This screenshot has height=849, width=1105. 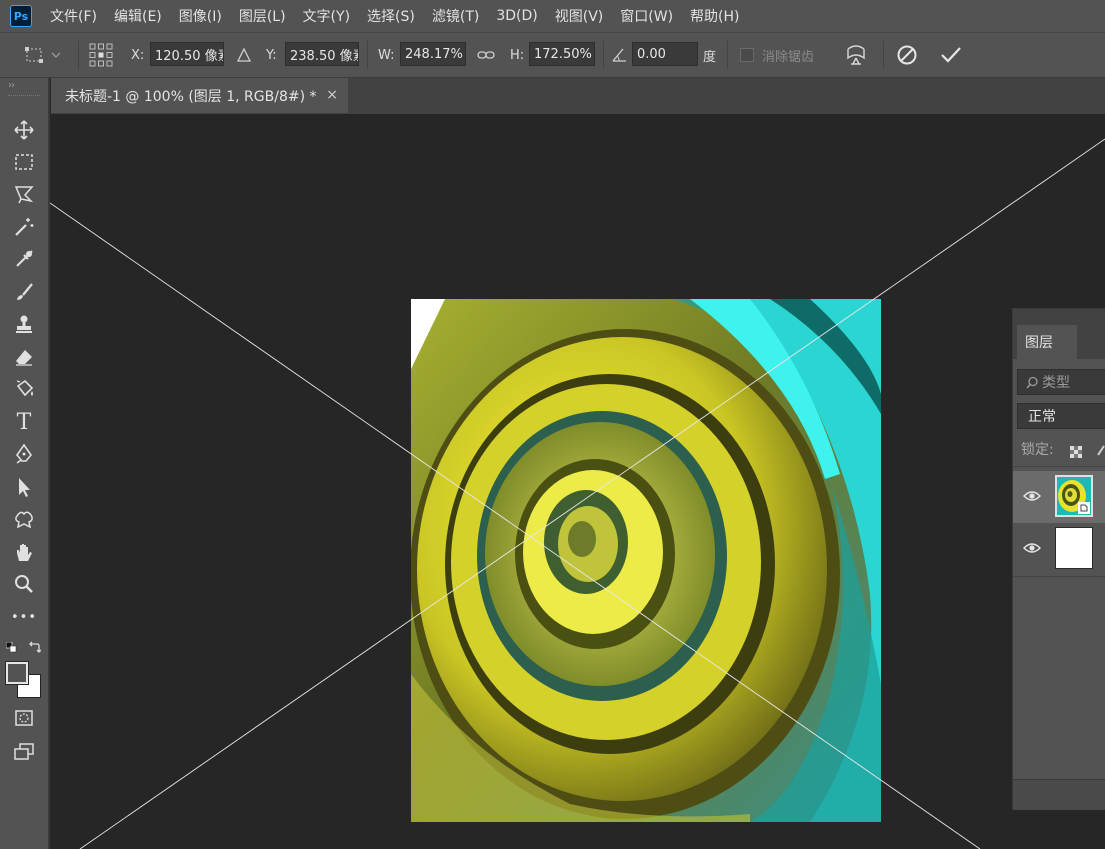 I want to click on foreground-color-swatch, so click(x=17, y=673).